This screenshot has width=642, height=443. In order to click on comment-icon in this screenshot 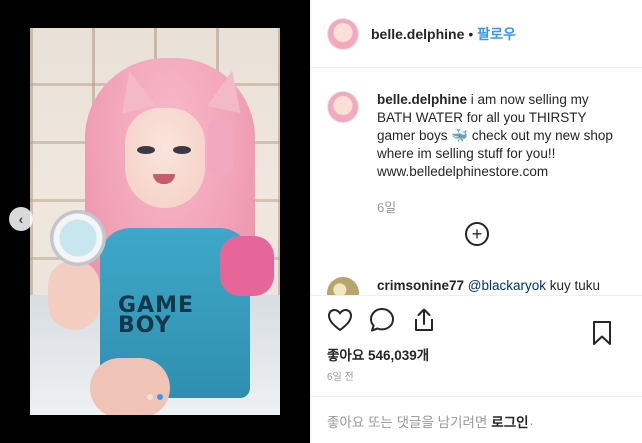, I will do `click(382, 322)`.